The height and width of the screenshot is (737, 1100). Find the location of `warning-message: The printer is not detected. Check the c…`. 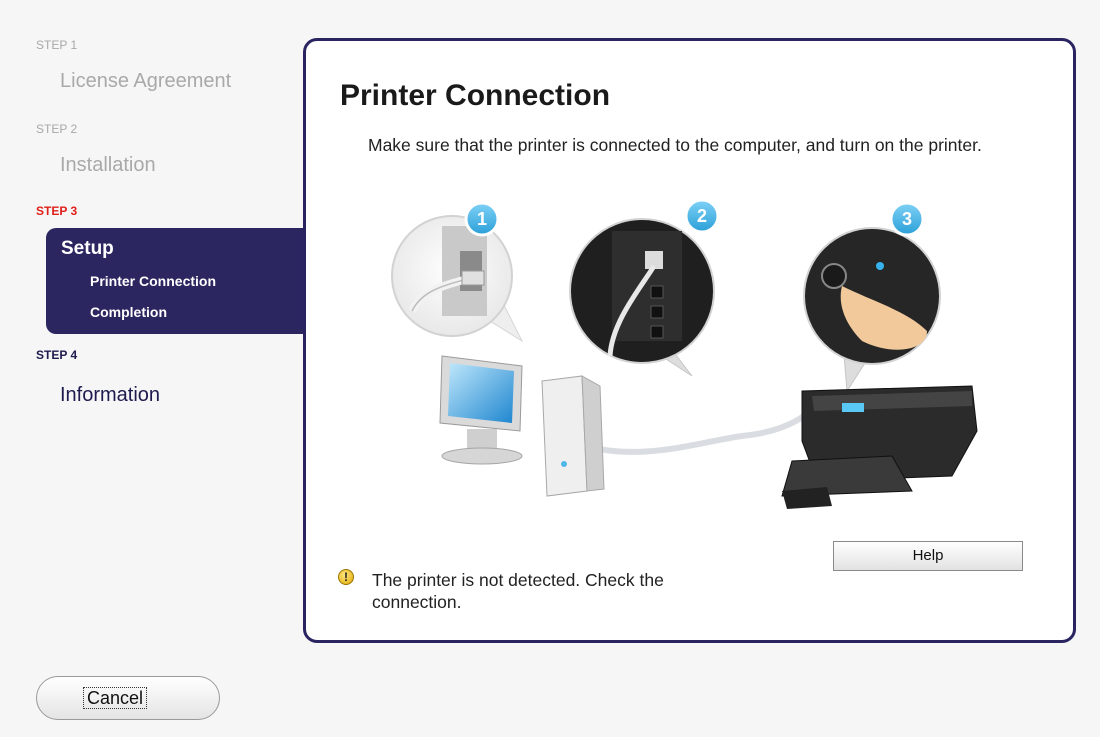

warning-message: The printer is not detected. Check the c… is located at coordinates (518, 591).